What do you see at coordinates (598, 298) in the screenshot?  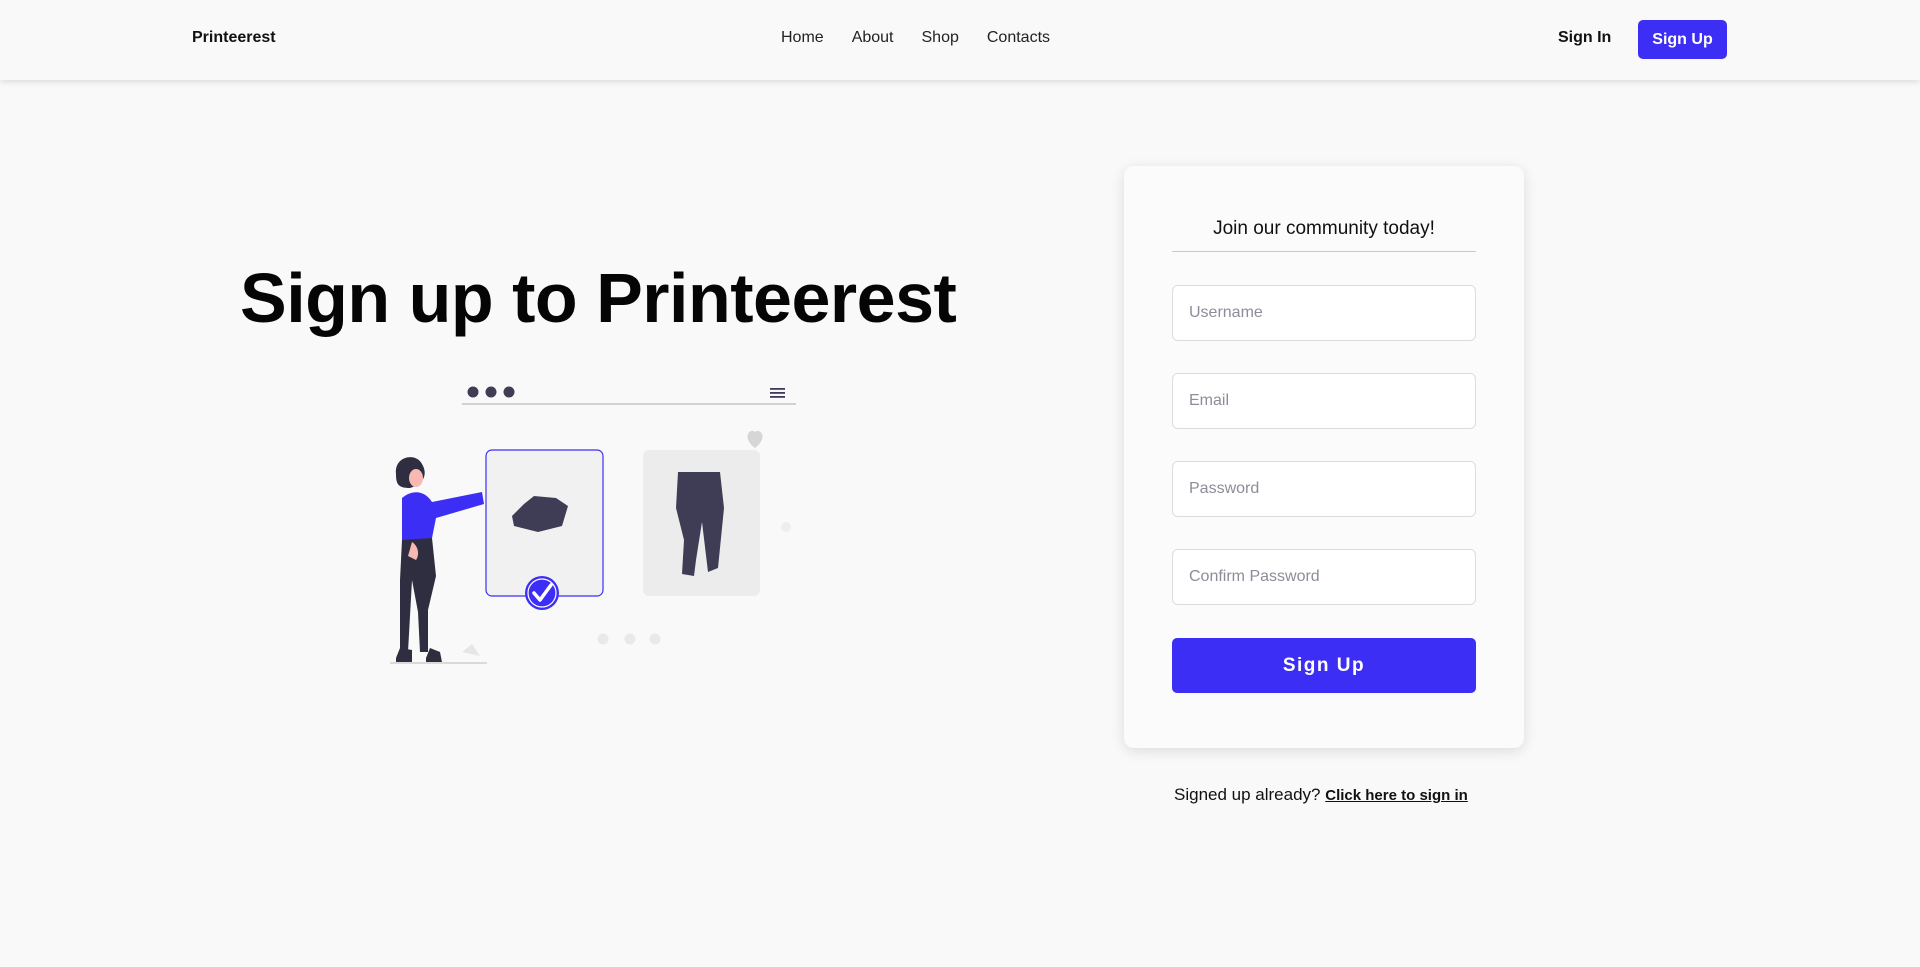 I see `page-title: Sign up to Printeerest` at bounding box center [598, 298].